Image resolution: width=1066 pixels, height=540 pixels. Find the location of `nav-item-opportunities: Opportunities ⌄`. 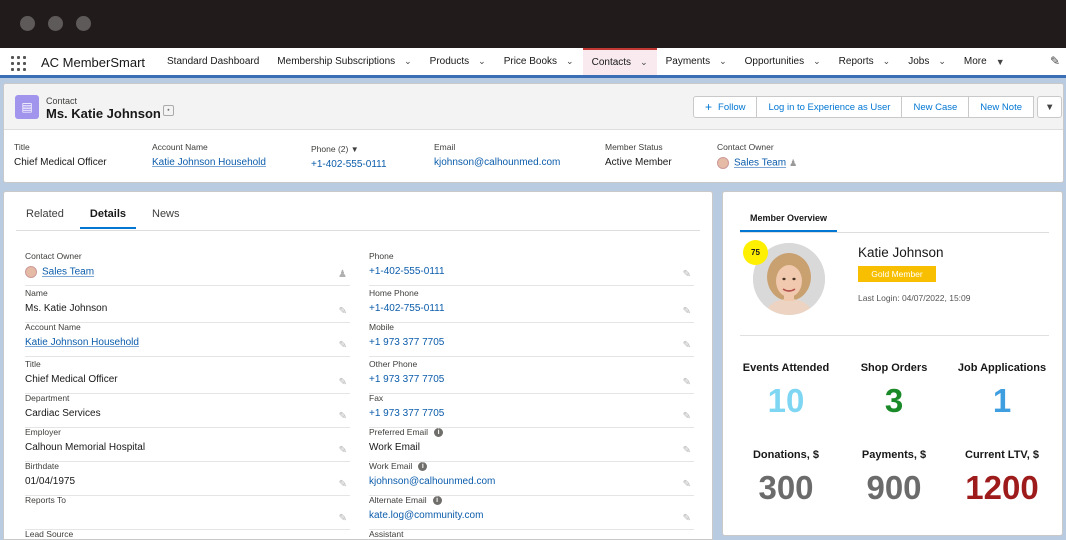

nav-item-opportunities: Opportunities ⌄ is located at coordinates (783, 61).